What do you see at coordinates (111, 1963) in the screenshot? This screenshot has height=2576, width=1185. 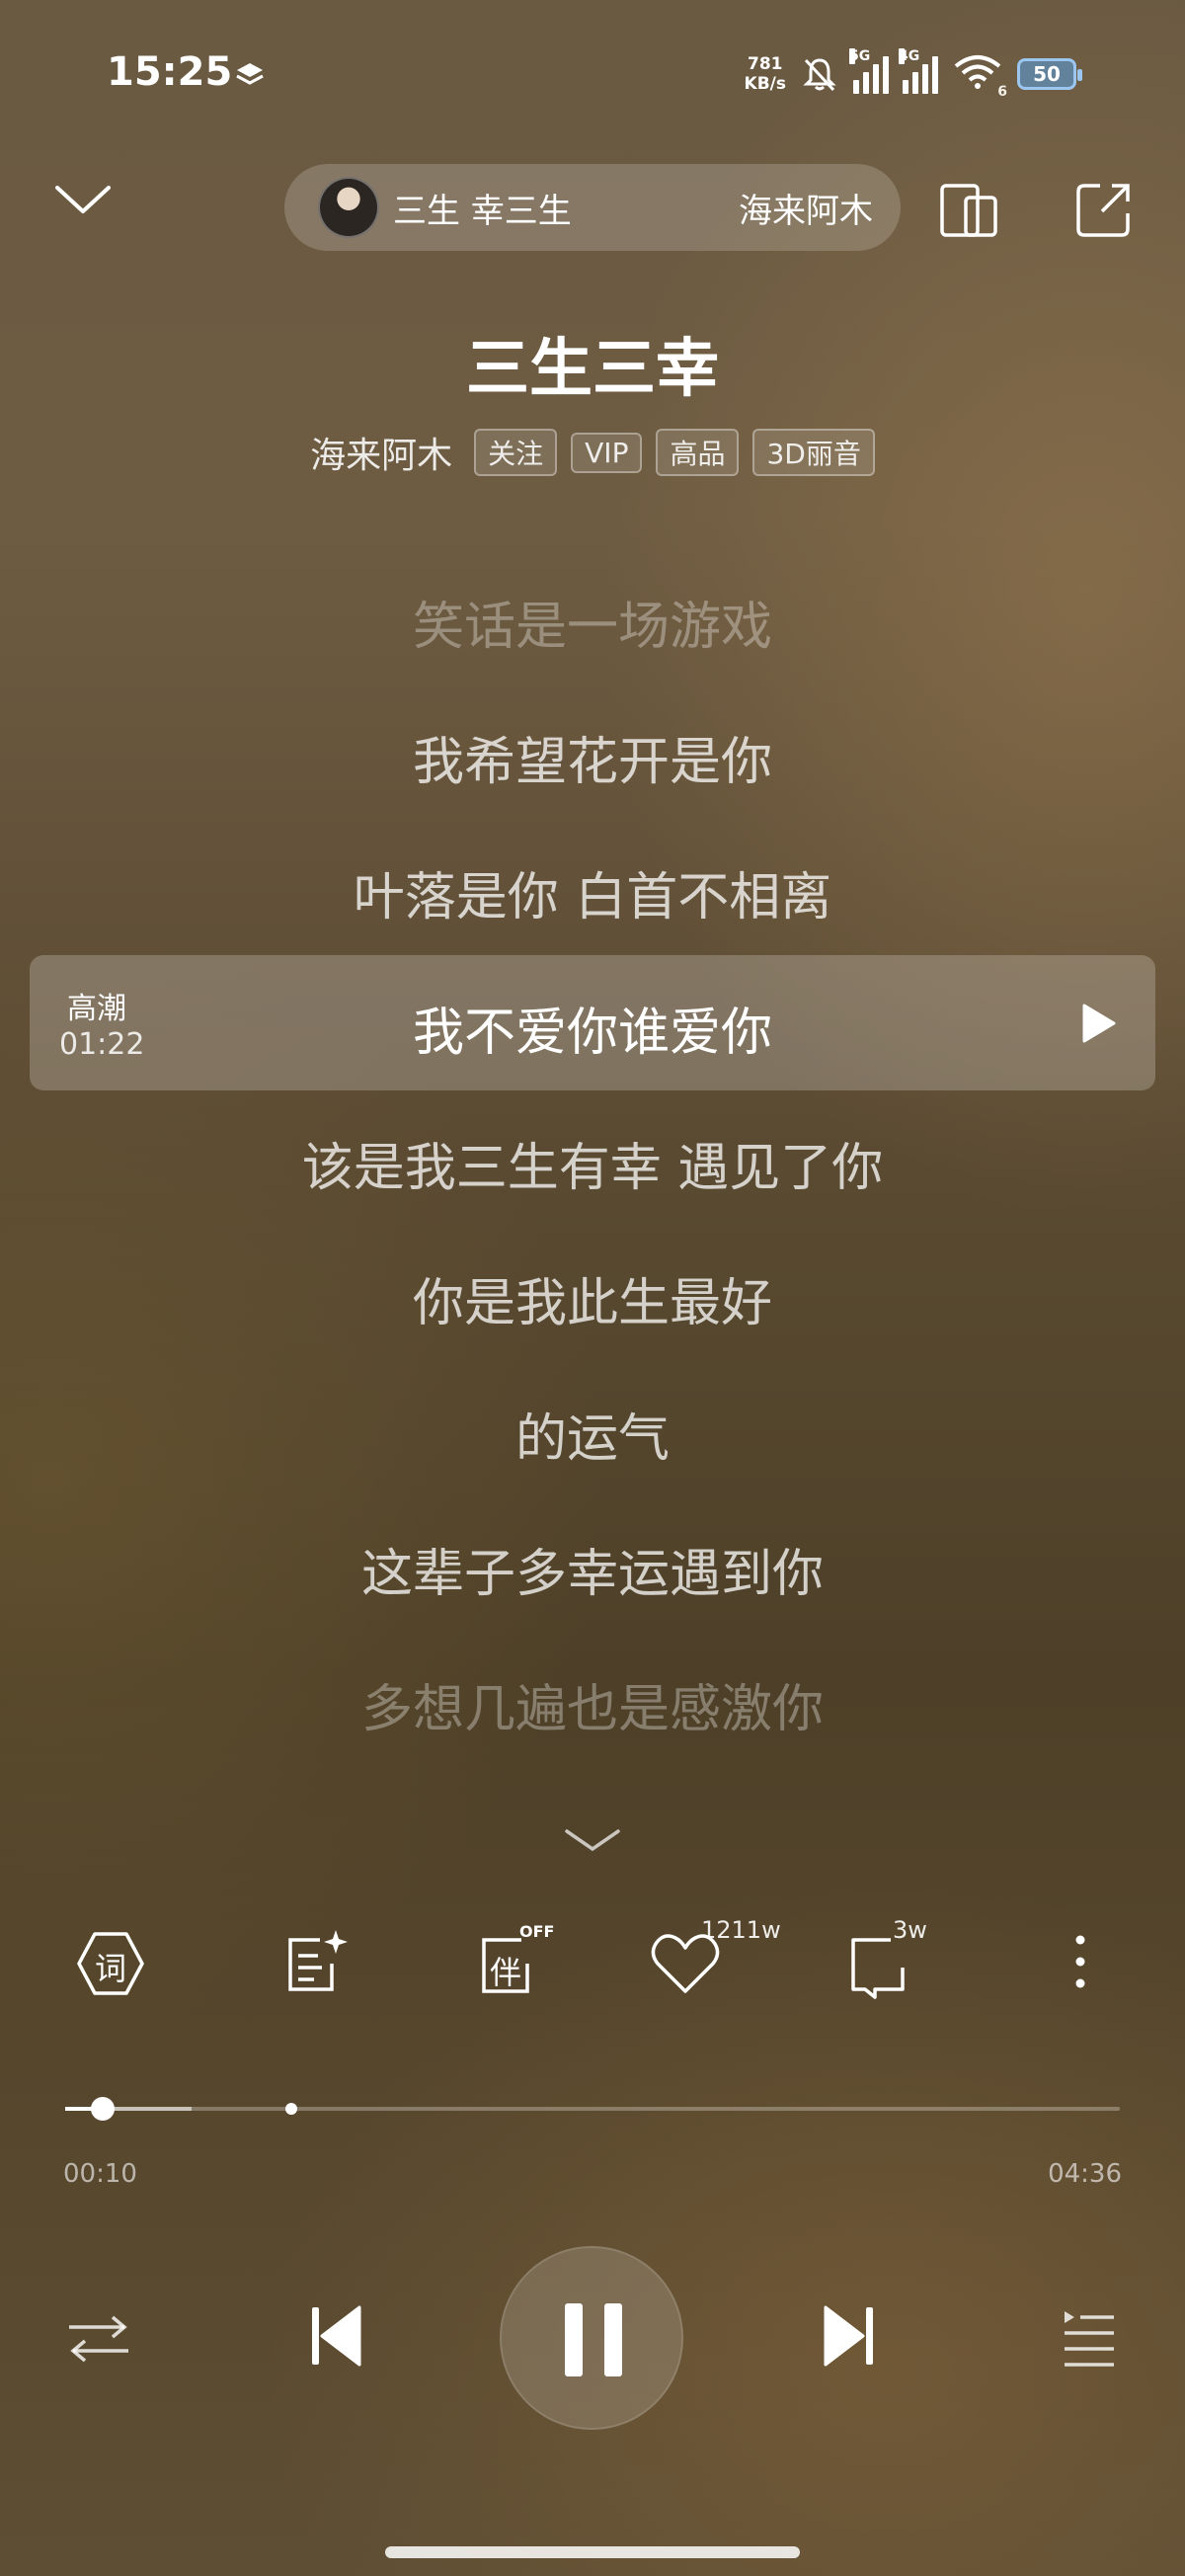 I see `lyrics-mode-button: 词` at bounding box center [111, 1963].